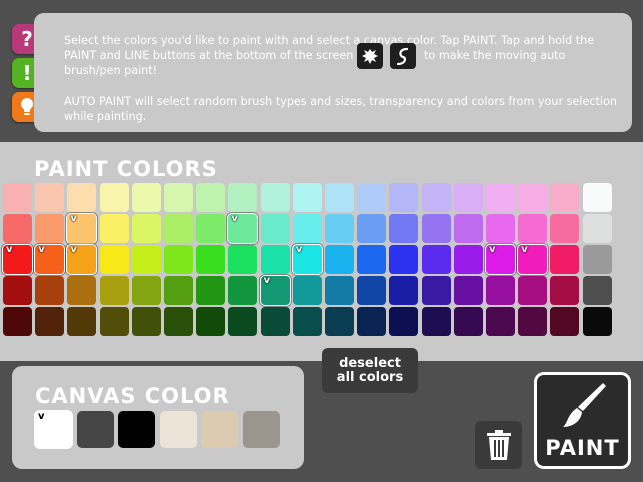  What do you see at coordinates (498, 445) in the screenshot?
I see `trash-button` at bounding box center [498, 445].